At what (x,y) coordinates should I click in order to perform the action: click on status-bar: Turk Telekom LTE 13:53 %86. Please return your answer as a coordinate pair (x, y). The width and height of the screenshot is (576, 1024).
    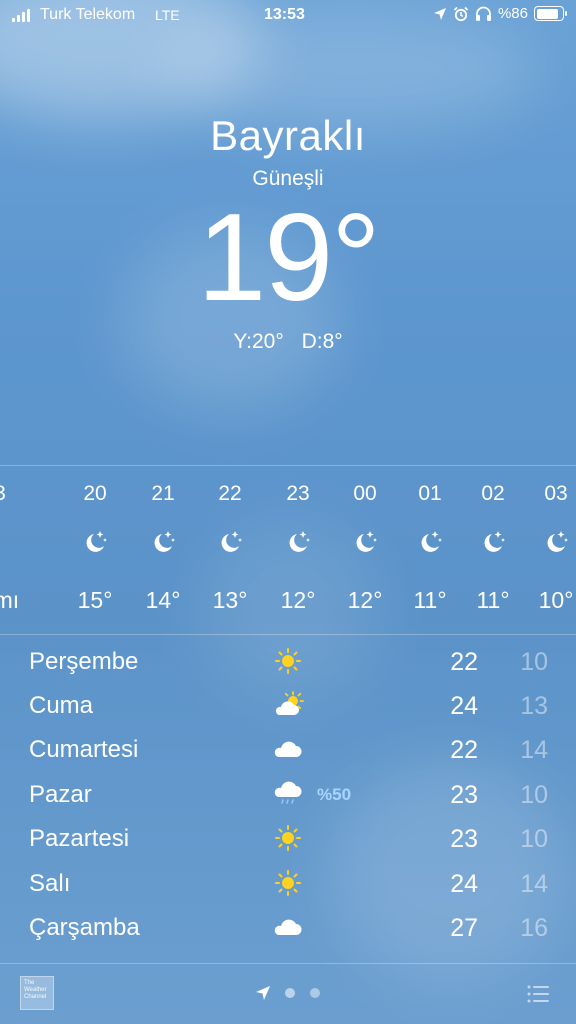
    Looking at the image, I should click on (288, 16).